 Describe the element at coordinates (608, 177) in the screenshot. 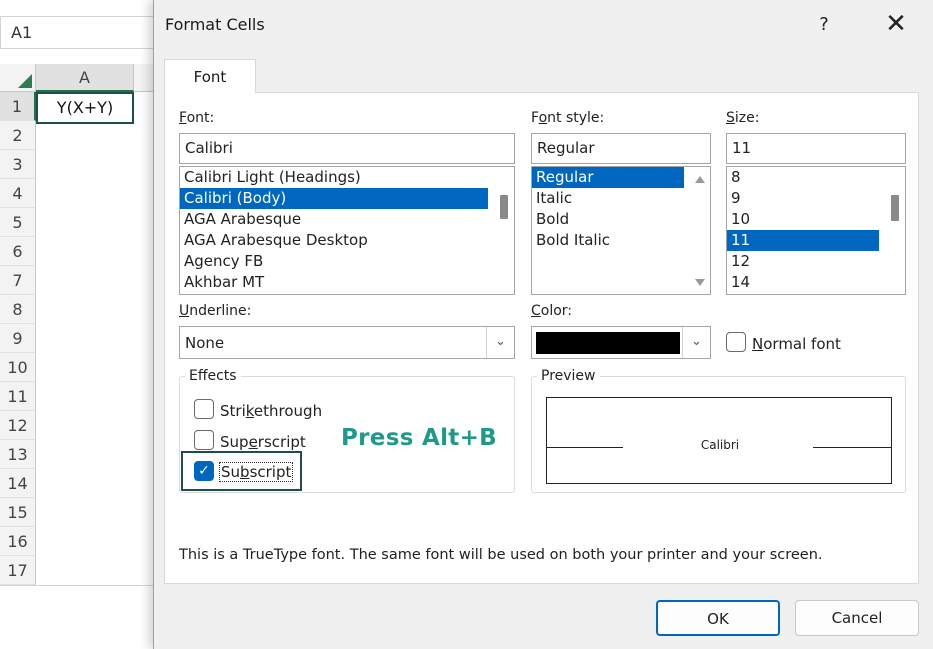

I see `list-item-selected: Regular` at that location.